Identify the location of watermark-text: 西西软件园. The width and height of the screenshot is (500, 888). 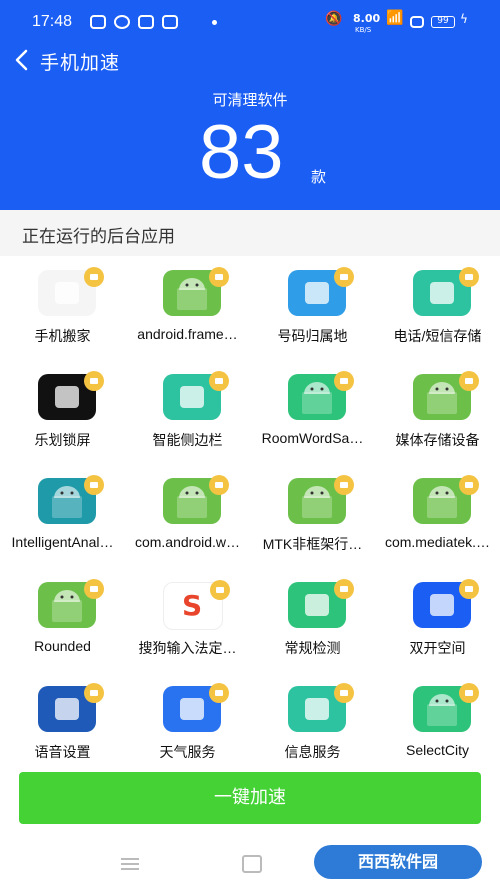
(397, 861).